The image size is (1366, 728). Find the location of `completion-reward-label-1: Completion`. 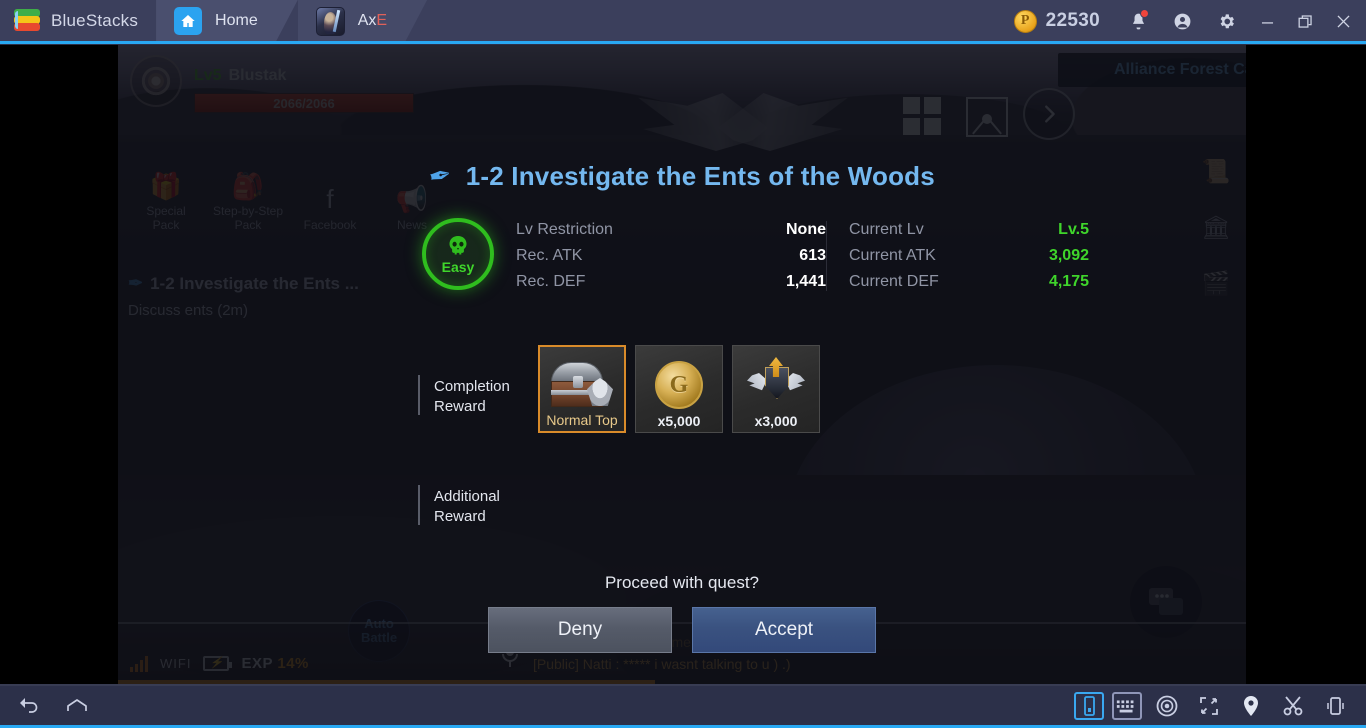

completion-reward-label-1: Completion is located at coordinates (472, 386).